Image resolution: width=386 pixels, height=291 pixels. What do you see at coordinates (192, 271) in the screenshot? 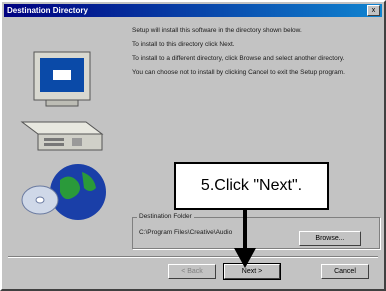
I see `back-button: < Back` at bounding box center [192, 271].